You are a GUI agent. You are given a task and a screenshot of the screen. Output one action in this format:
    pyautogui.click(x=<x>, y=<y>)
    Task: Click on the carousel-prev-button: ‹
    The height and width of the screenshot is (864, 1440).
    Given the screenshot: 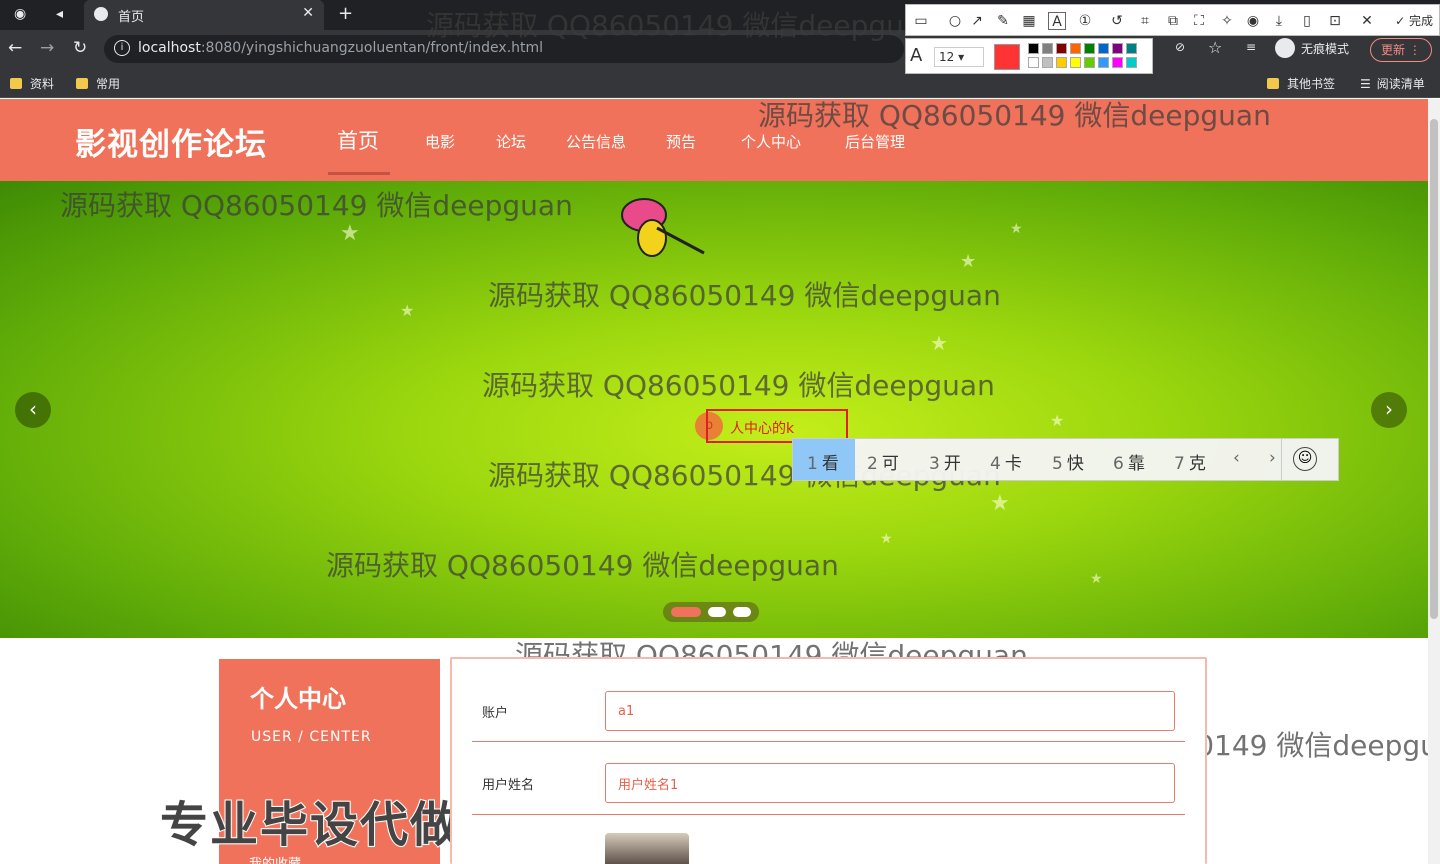 What is the action you would take?
    pyautogui.click(x=33, y=410)
    